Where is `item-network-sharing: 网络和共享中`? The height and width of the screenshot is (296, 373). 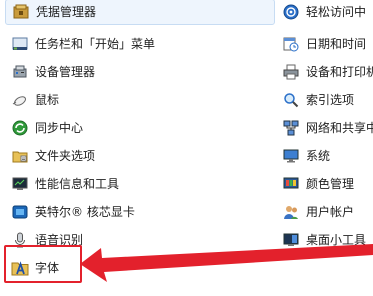
item-network-sharing: 网络和共享中 is located at coordinates (324, 128).